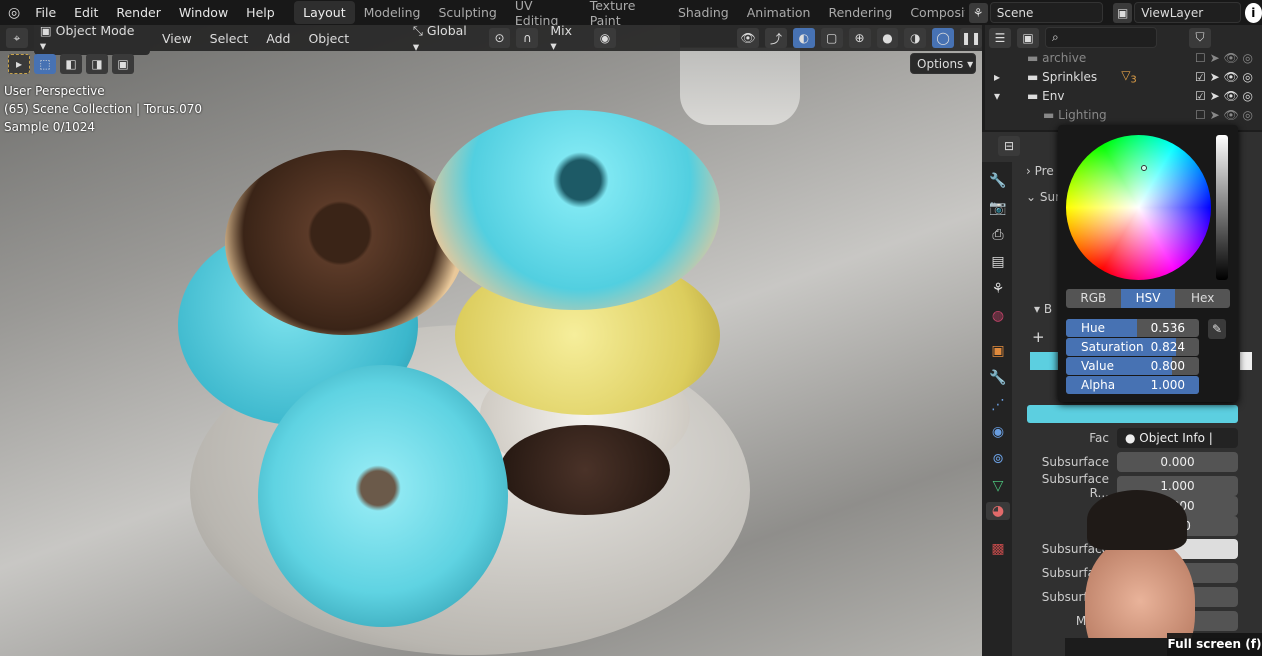 This screenshot has height=656, width=1262. Describe the element at coordinates (831, 38) in the screenshot. I see `xray-icon: ▢` at that location.